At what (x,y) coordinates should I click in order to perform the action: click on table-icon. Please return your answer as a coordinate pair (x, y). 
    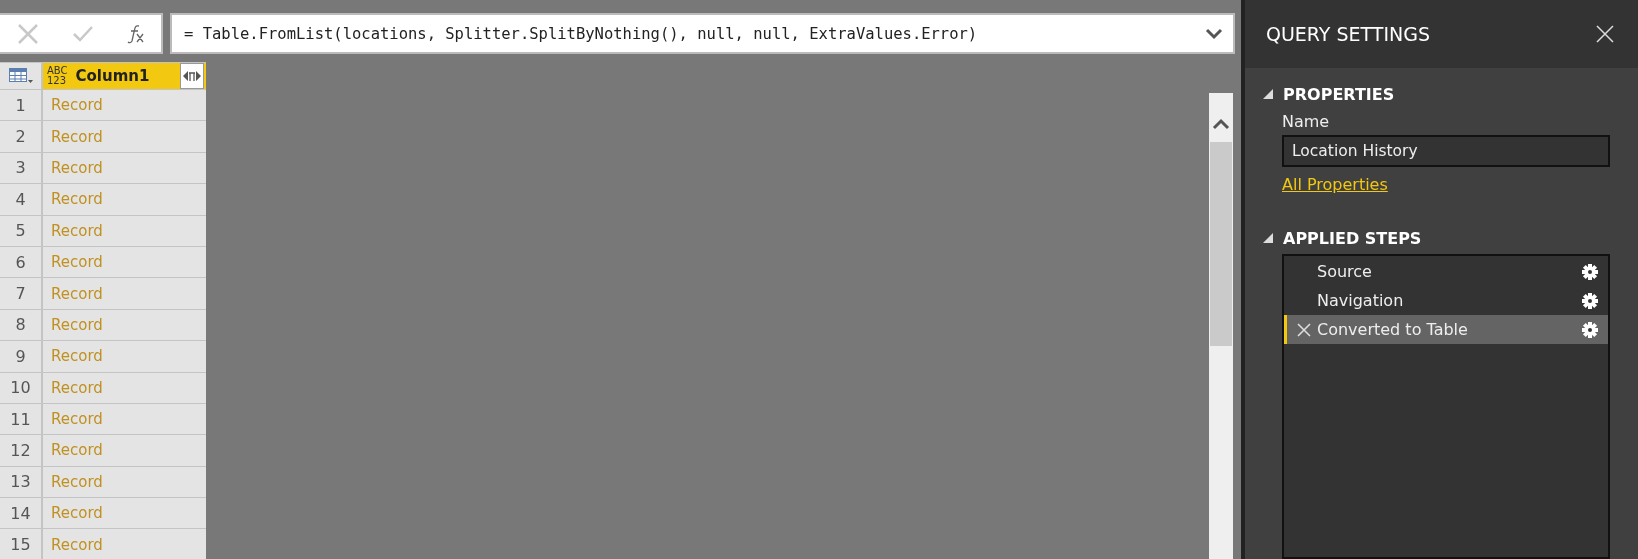
    Looking at the image, I should click on (20, 76).